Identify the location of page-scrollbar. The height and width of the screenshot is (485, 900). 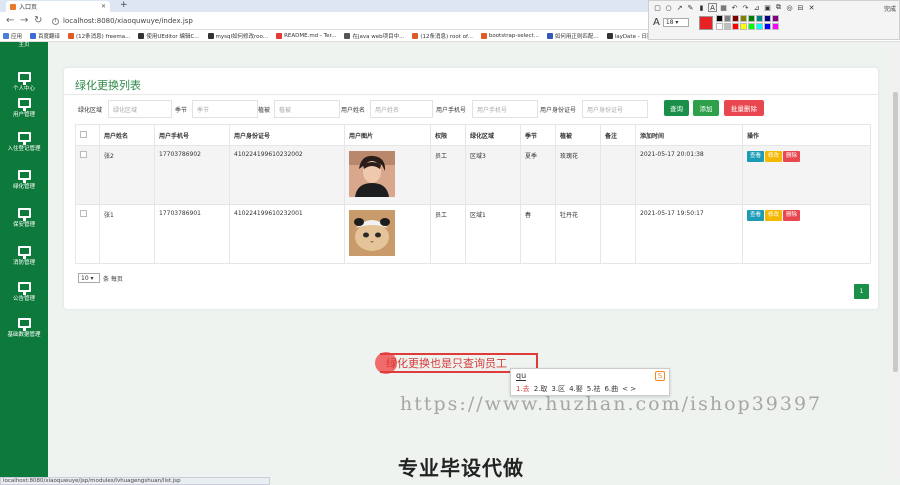
(895, 260).